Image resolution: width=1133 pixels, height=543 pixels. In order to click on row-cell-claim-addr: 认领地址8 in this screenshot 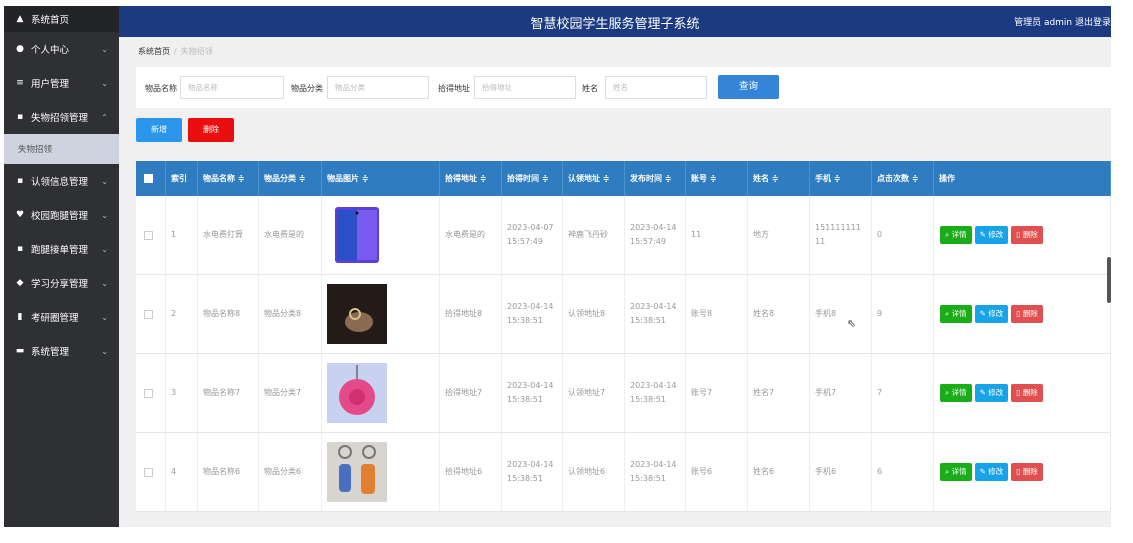, I will do `click(594, 314)`.